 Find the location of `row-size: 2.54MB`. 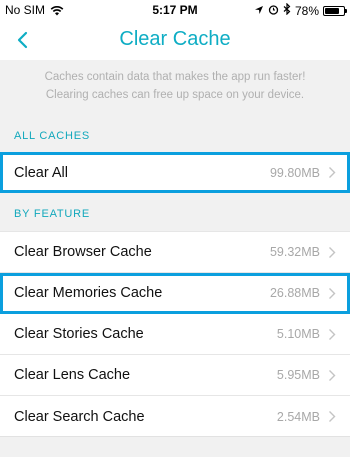

row-size: 2.54MB is located at coordinates (298, 416).